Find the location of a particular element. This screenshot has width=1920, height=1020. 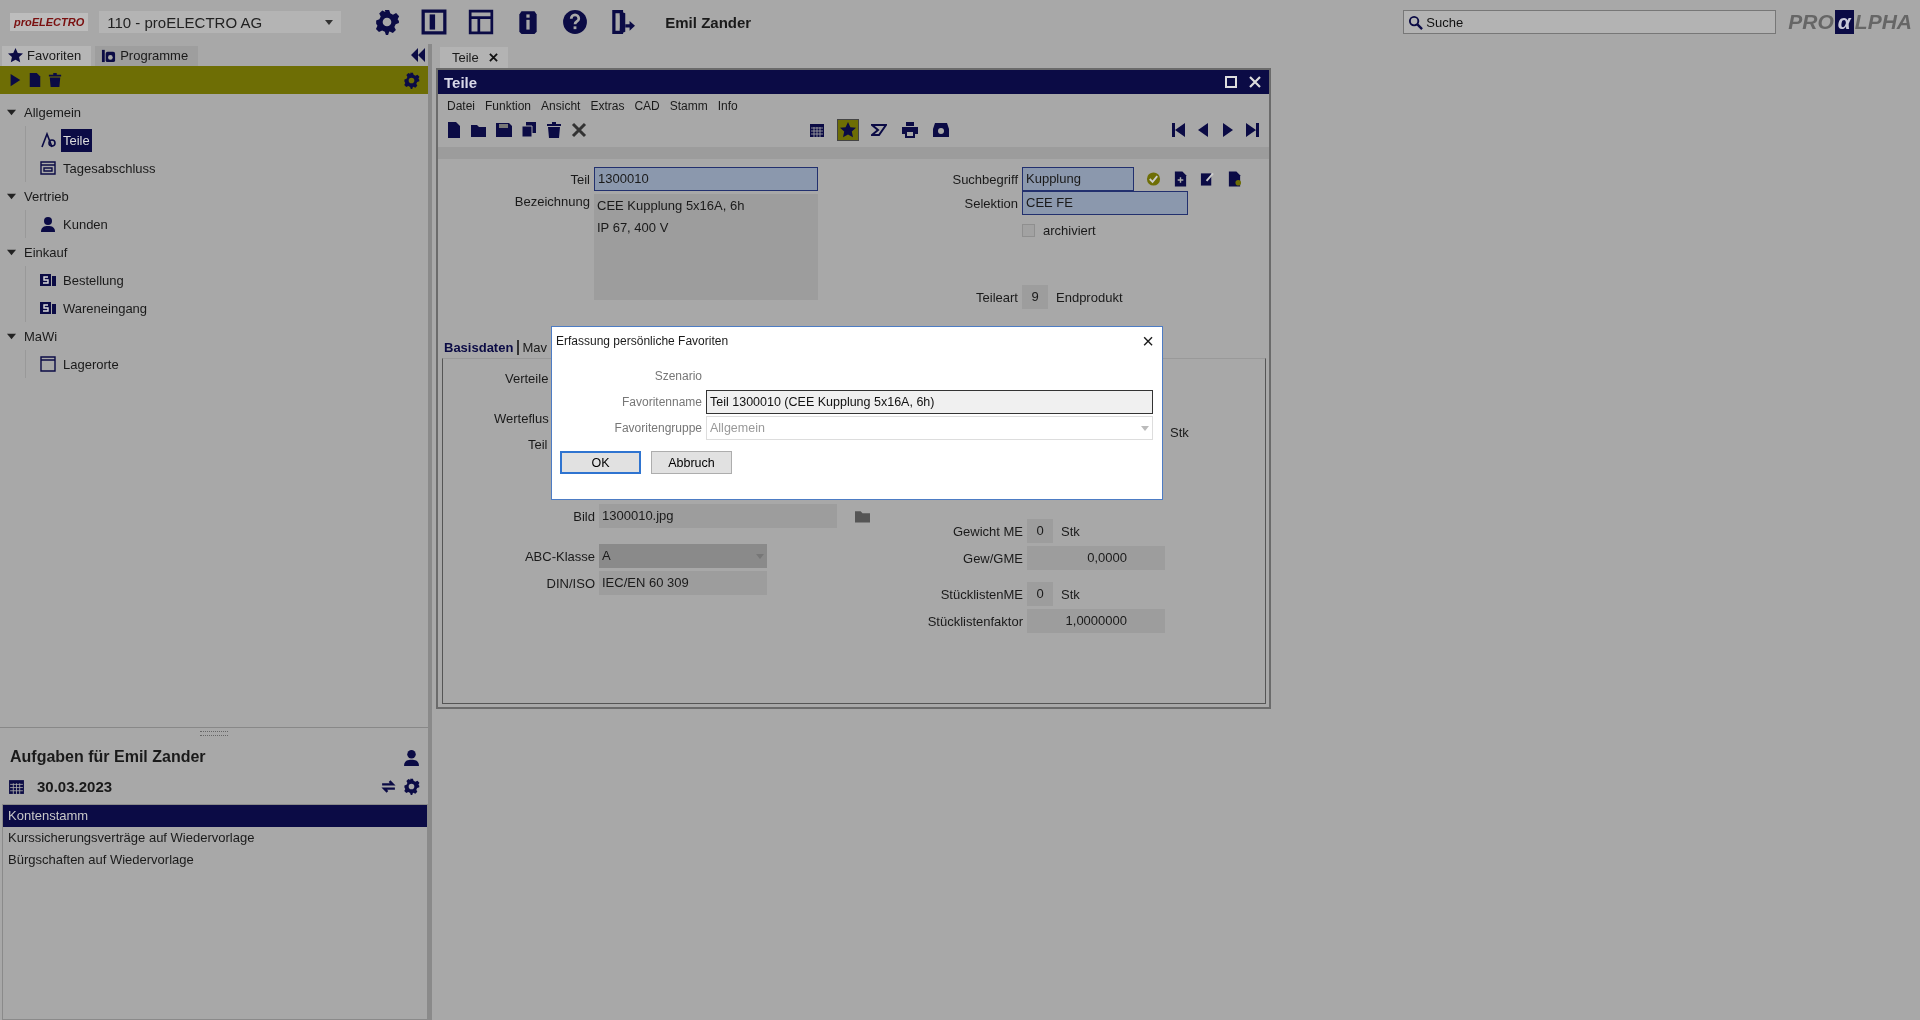

favorite-name-field: Teil 1300010 (CEE Kupplung 5x16A, 6h) is located at coordinates (929, 402).